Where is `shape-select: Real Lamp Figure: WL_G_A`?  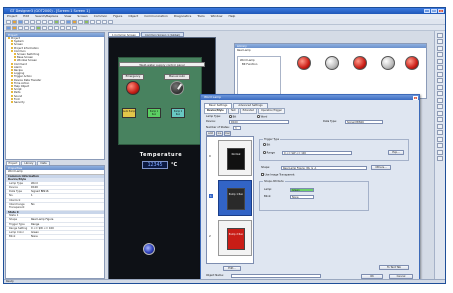
shape-select: Real Lamp Figure: WL_G_A is located at coordinates (324, 168).